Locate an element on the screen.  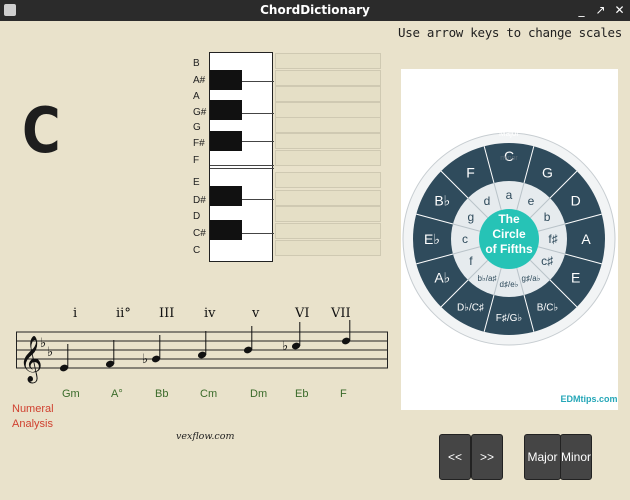
chord-label-6: Eb is located at coordinates (302, 394).